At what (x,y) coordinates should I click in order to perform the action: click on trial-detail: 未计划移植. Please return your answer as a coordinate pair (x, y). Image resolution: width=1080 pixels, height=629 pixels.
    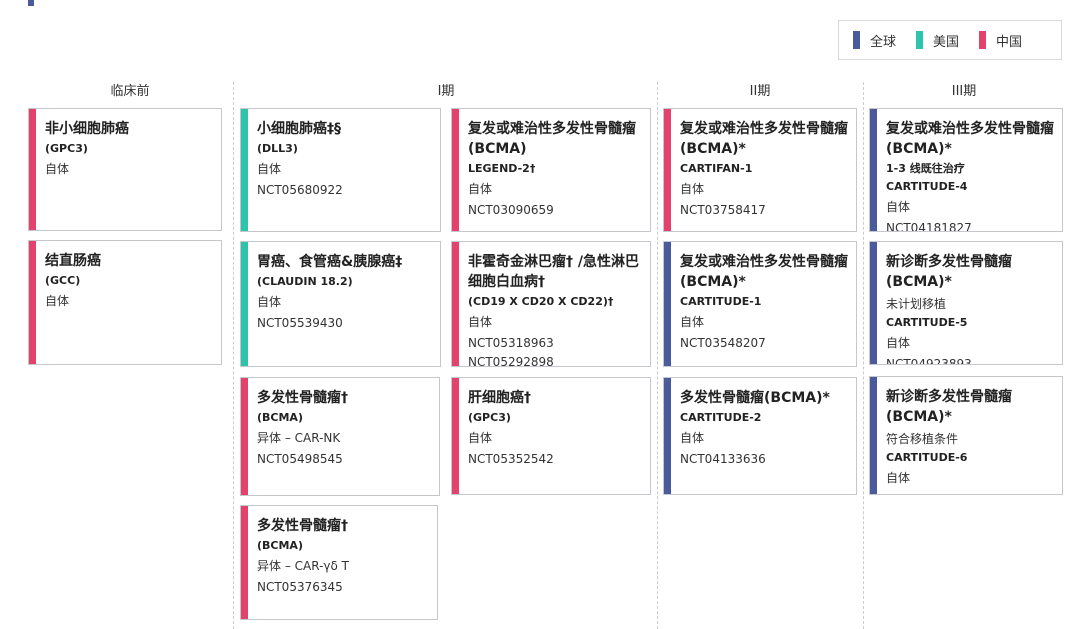
    Looking at the image, I should click on (916, 304).